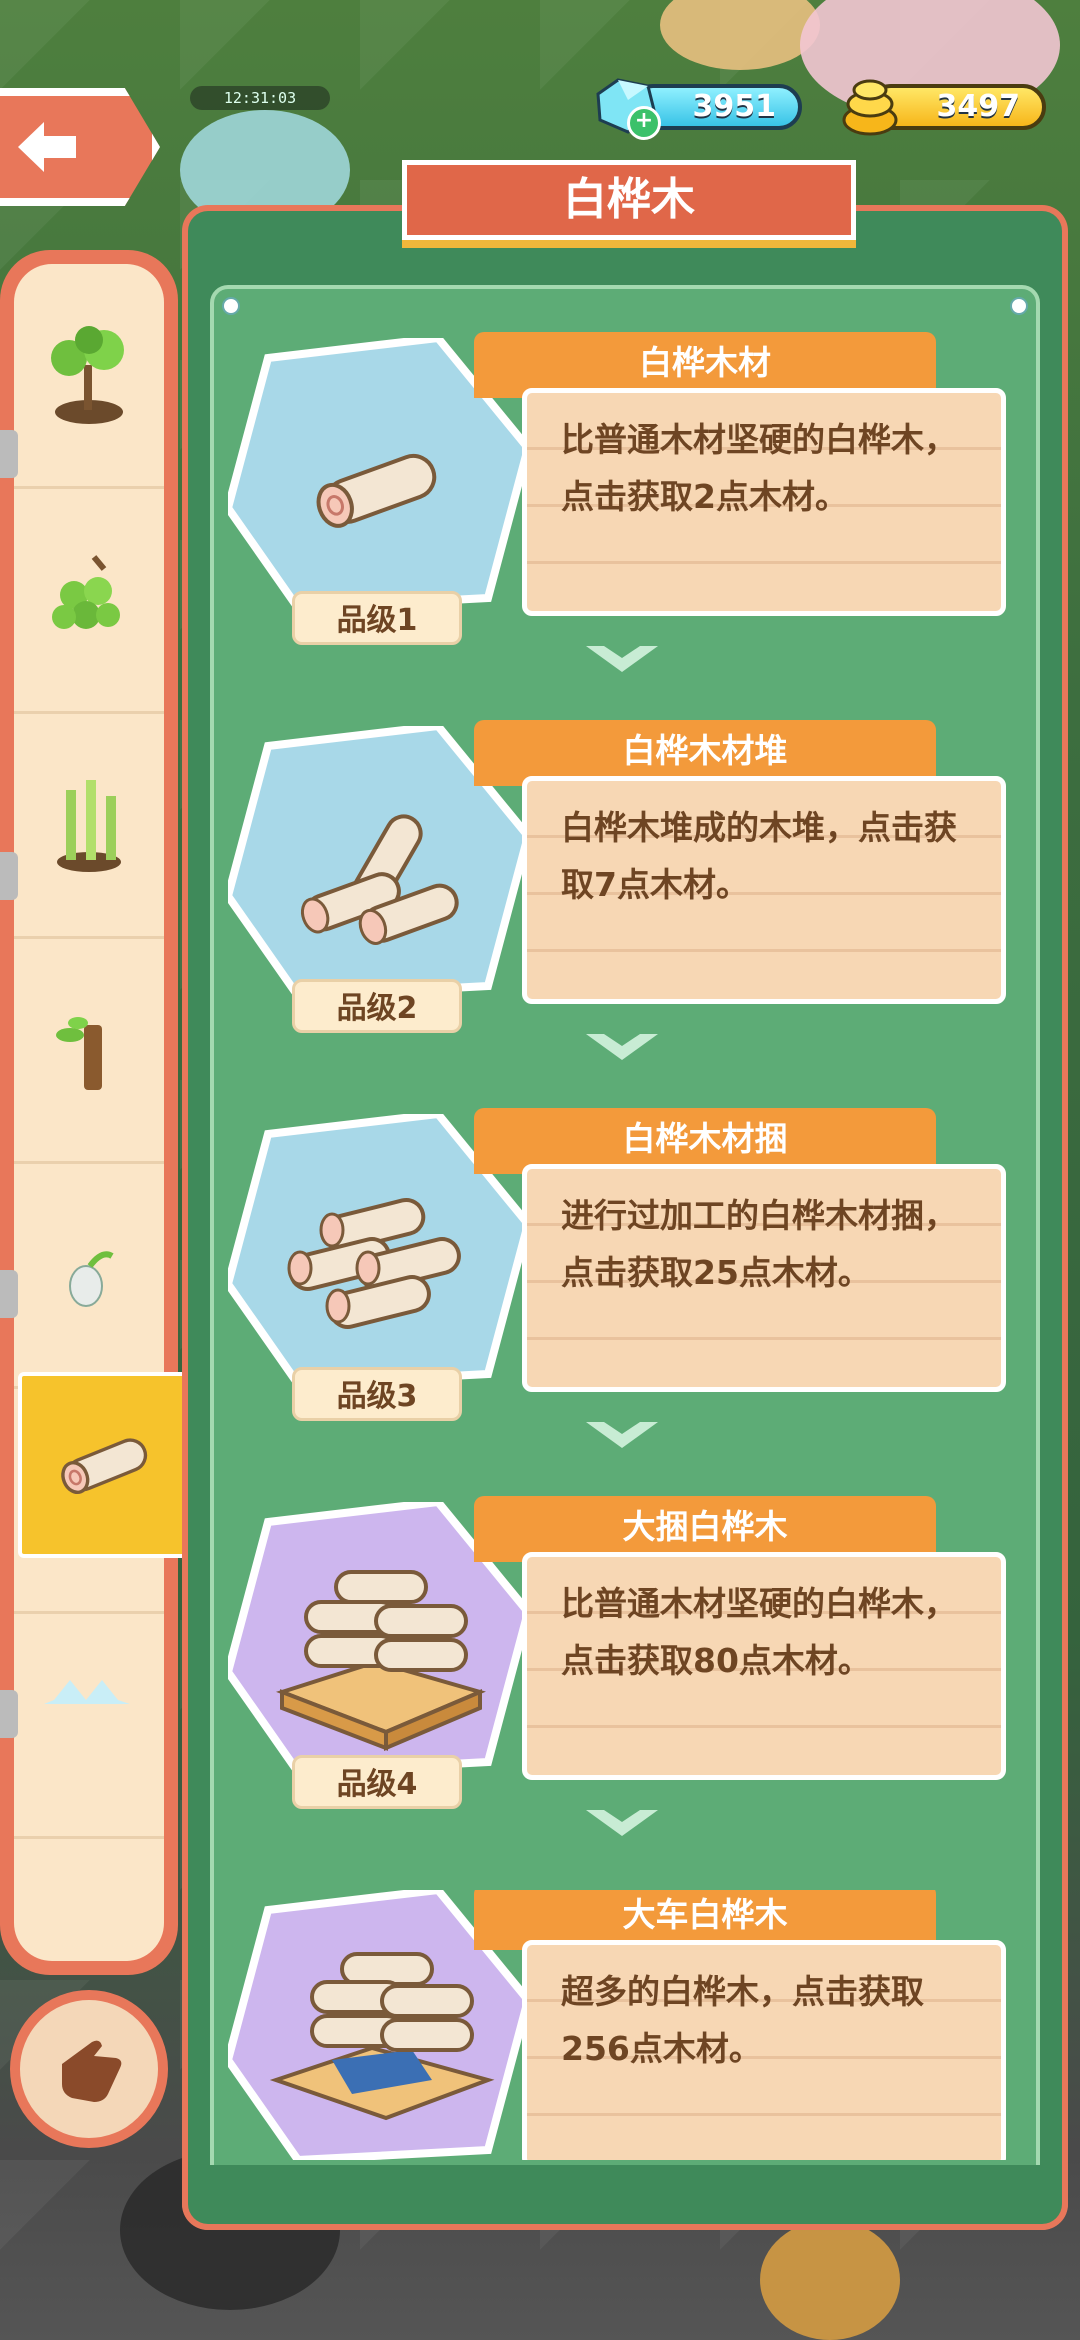  I want to click on back-arrow-icon, so click(47, 147).